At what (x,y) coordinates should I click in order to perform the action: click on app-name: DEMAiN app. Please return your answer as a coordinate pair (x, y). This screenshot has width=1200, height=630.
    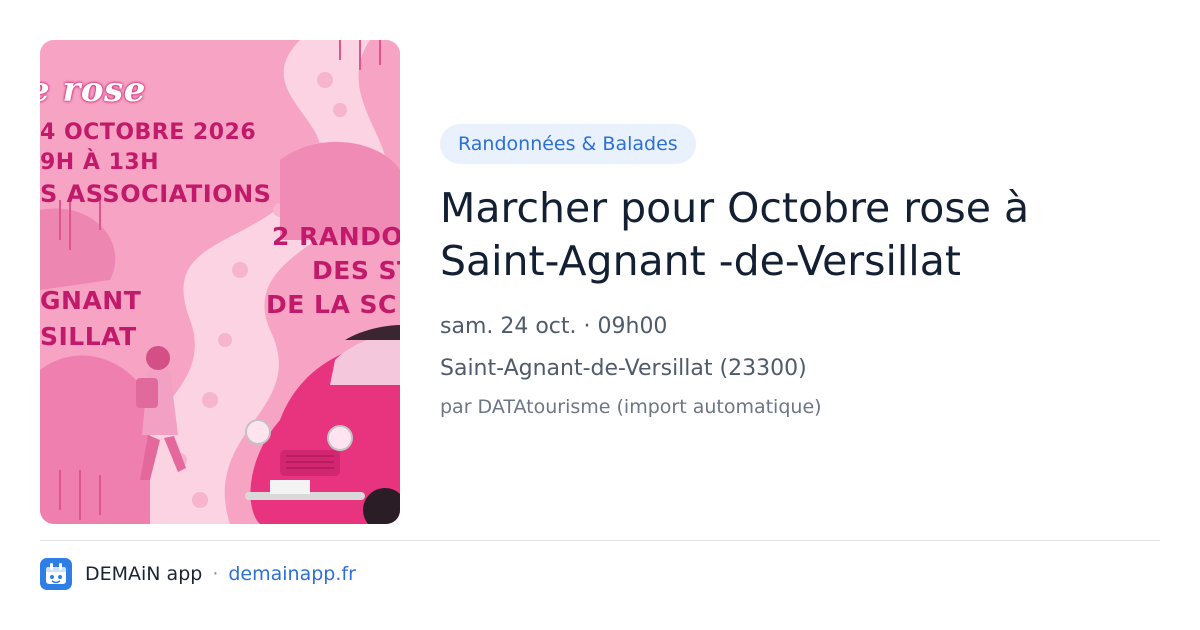
    Looking at the image, I should click on (144, 574).